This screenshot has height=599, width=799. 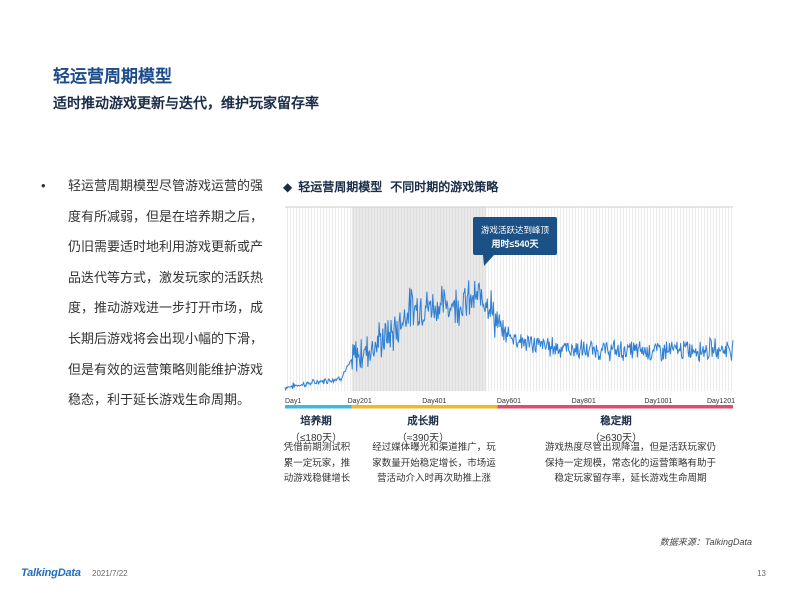 I want to click on peak-region-shade, so click(x=419, y=299).